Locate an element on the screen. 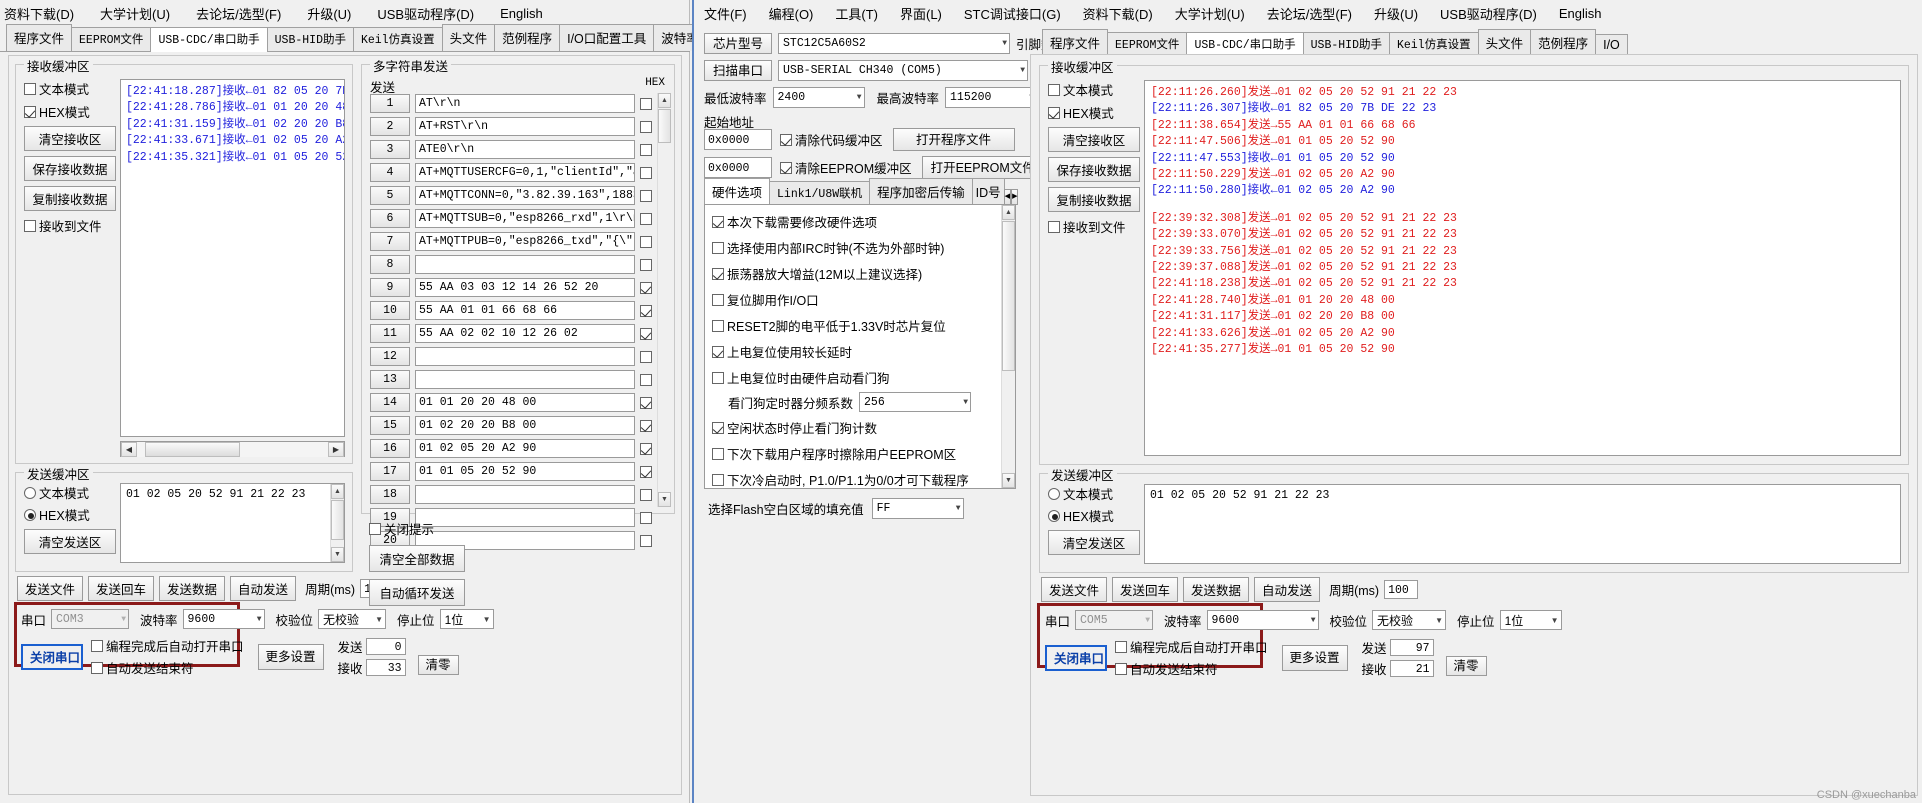 The height and width of the screenshot is (803, 1922). tab-program-file: 程序文件 is located at coordinates (1075, 42).